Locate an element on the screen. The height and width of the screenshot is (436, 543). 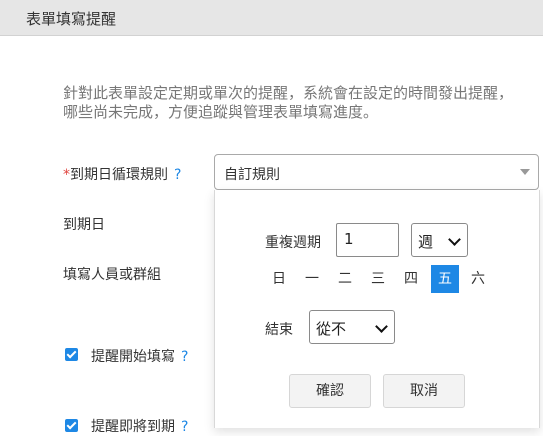
panel-title: 表單填寫提醒 is located at coordinates (71, 19).